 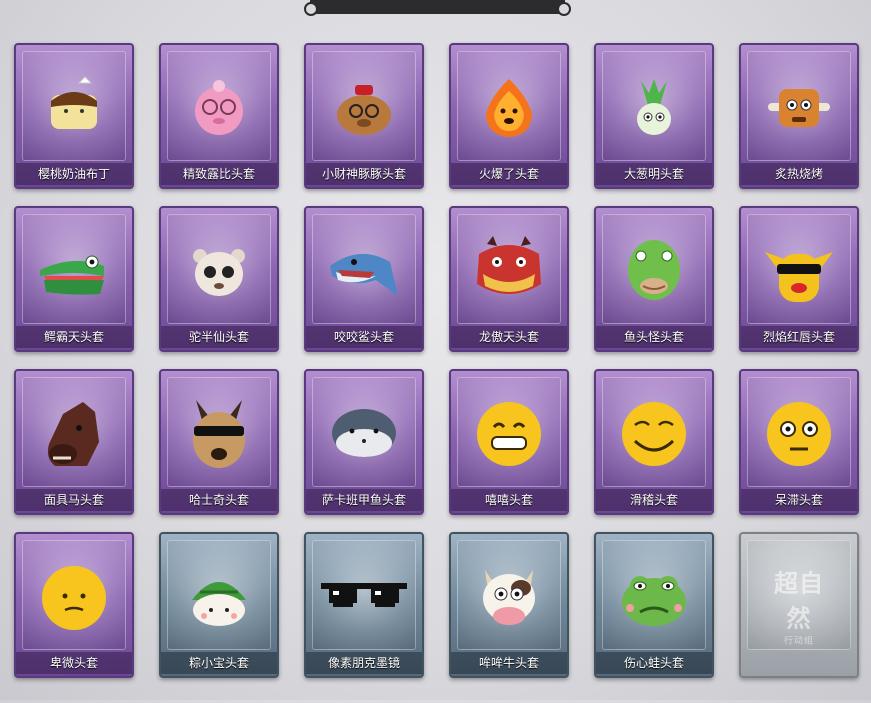 What do you see at coordinates (509, 110) in the screenshot?
I see `fire-icon` at bounding box center [509, 110].